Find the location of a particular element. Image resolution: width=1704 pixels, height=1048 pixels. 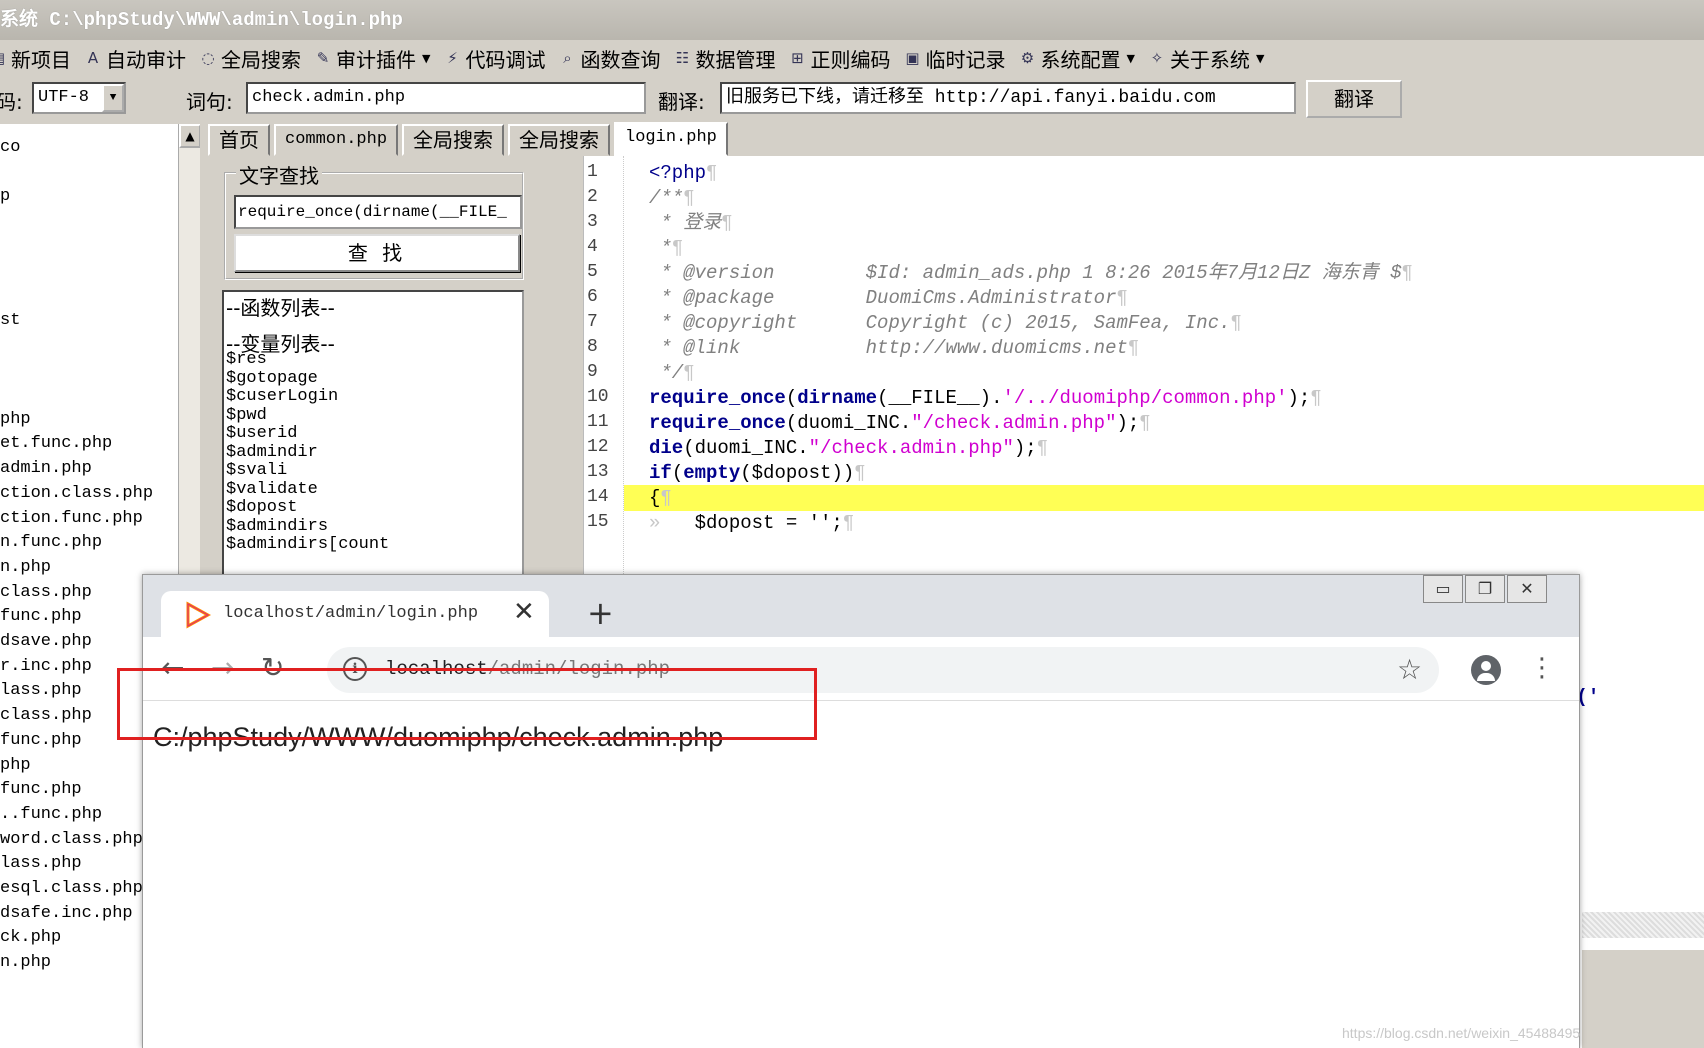

variable-item: $pwd is located at coordinates (246, 415).